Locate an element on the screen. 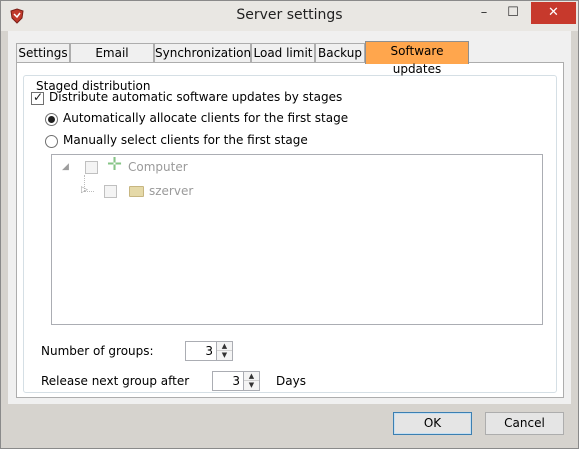 This screenshot has height=449, width=579. groups-label: Number of groups: is located at coordinates (97, 351).